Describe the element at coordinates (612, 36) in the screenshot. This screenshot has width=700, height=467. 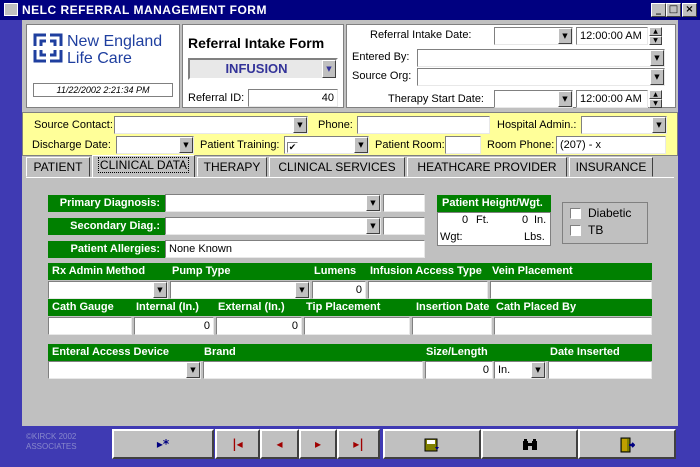
I see `intake-time-field: 12:00:00 AM` at that location.